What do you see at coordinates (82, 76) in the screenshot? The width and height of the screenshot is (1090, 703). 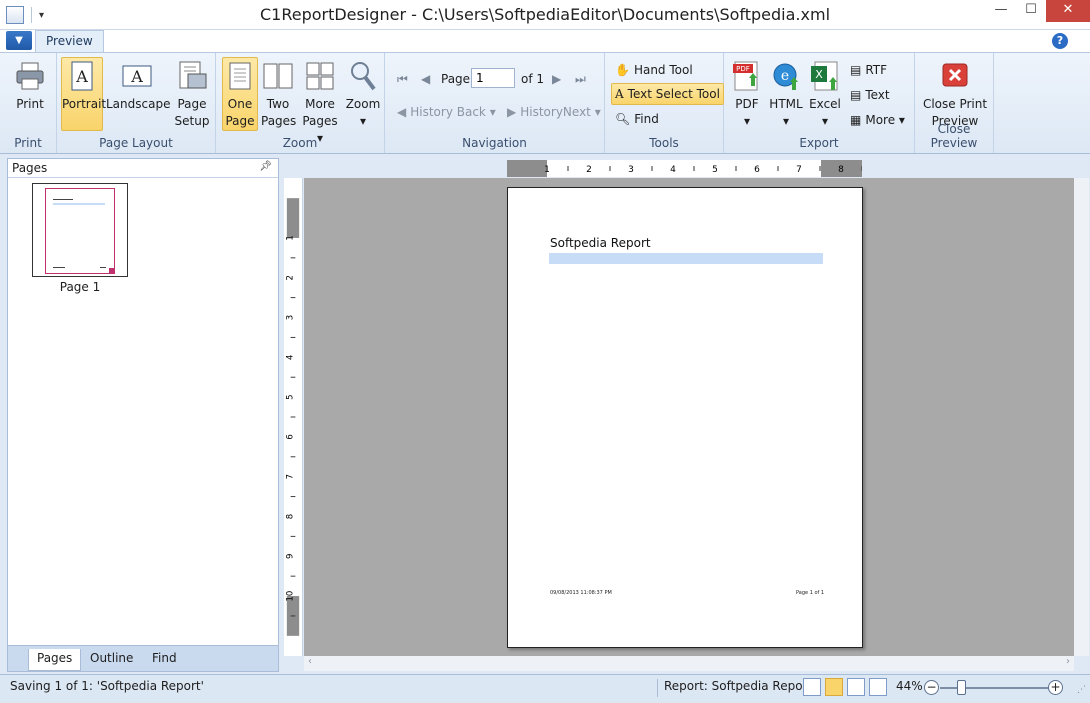 I see `portrait-icon: A` at bounding box center [82, 76].